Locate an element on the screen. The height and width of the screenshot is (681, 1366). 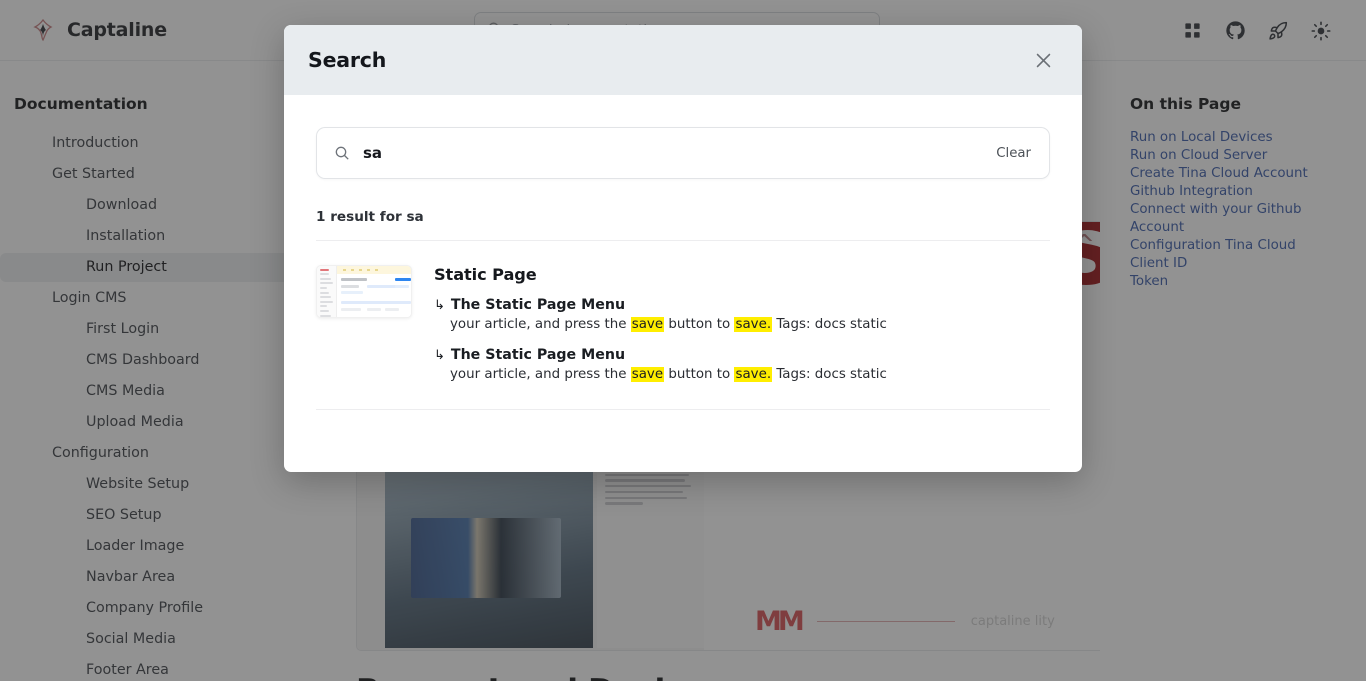
thumbnail-topbar is located at coordinates (374, 270).